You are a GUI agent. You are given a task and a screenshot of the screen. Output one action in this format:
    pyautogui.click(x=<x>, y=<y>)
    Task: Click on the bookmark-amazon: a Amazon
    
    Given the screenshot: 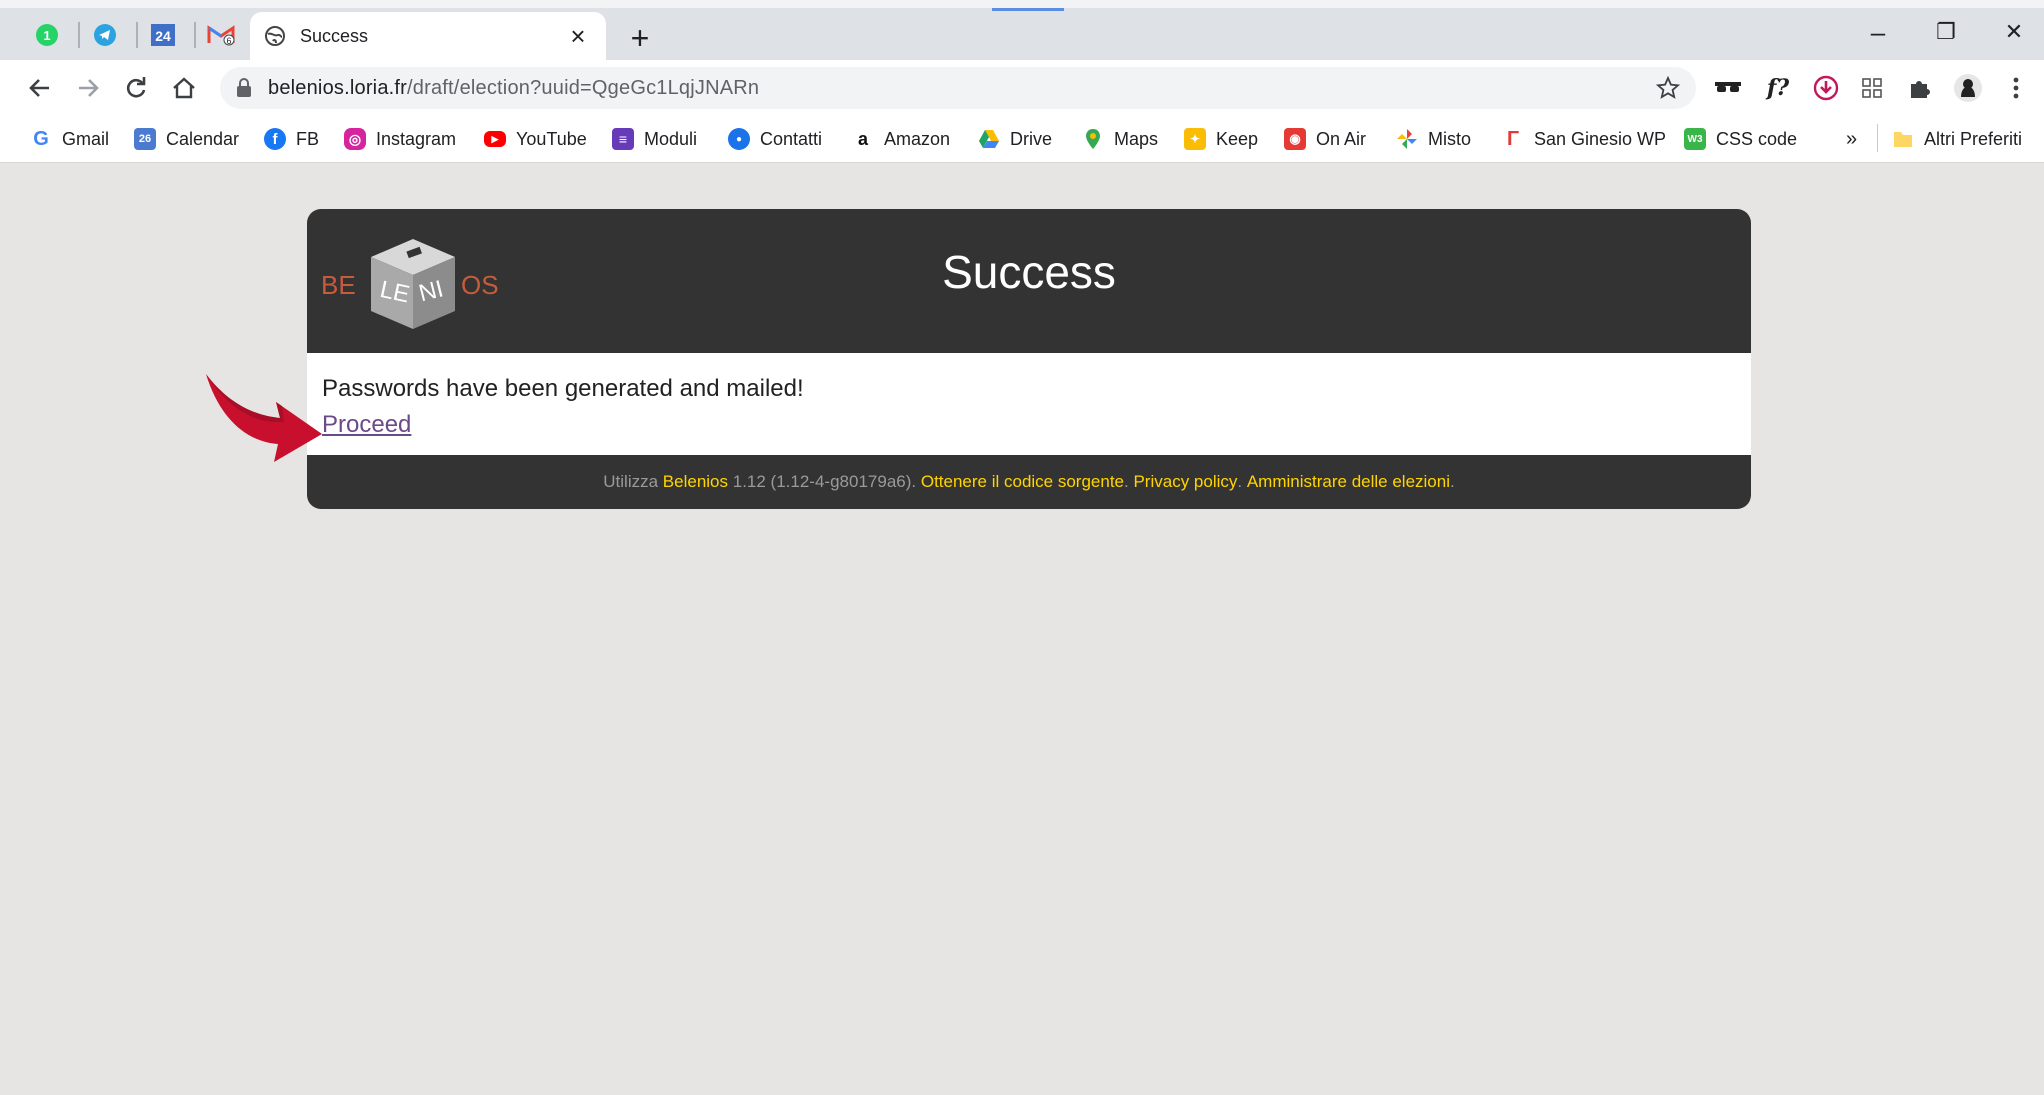 What is the action you would take?
    pyautogui.click(x=901, y=139)
    